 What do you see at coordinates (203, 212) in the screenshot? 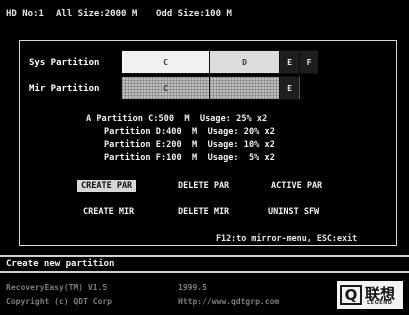
I see `delete-mirror-button: DELETE MIR` at bounding box center [203, 212].